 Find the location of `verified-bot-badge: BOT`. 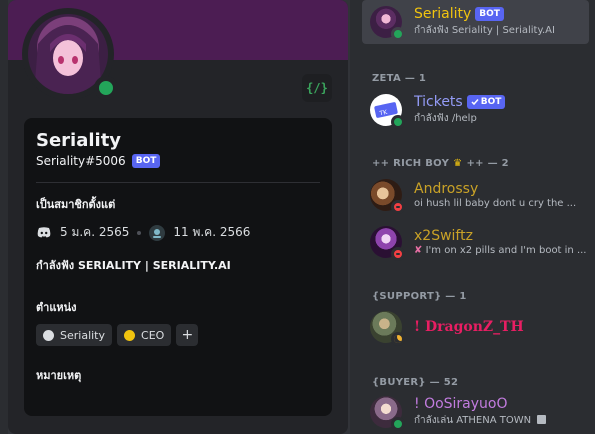

verified-bot-badge: BOT is located at coordinates (486, 102).